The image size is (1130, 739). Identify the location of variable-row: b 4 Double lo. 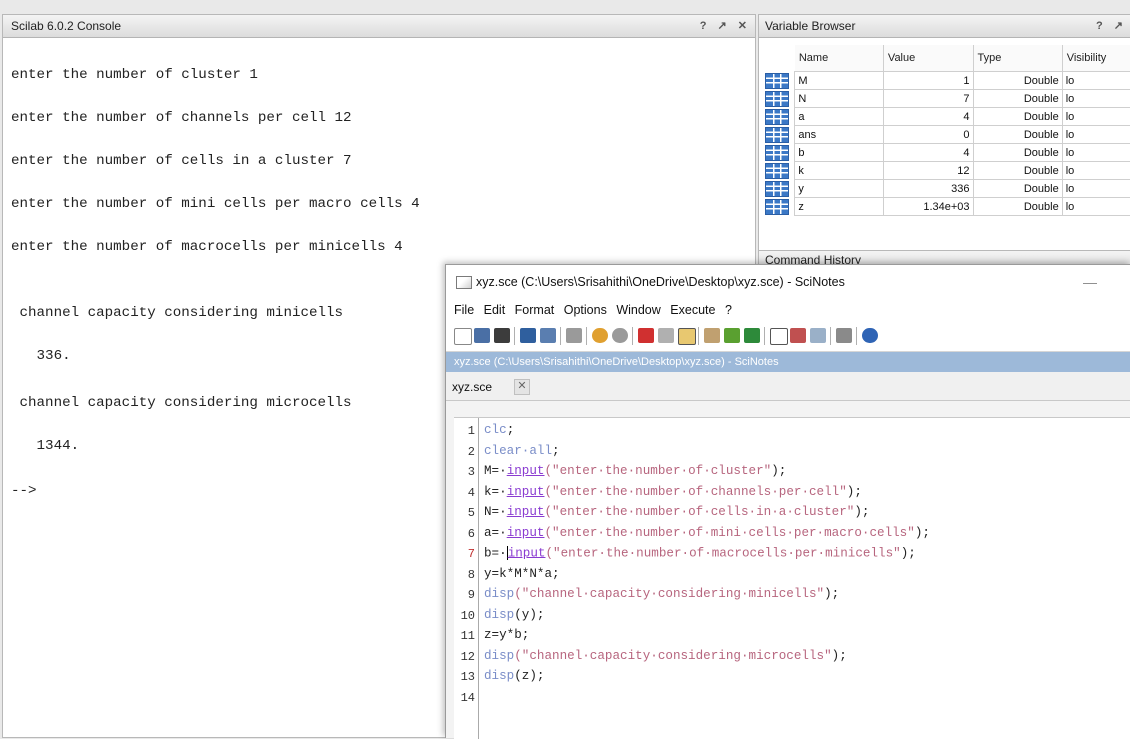
(946, 152).